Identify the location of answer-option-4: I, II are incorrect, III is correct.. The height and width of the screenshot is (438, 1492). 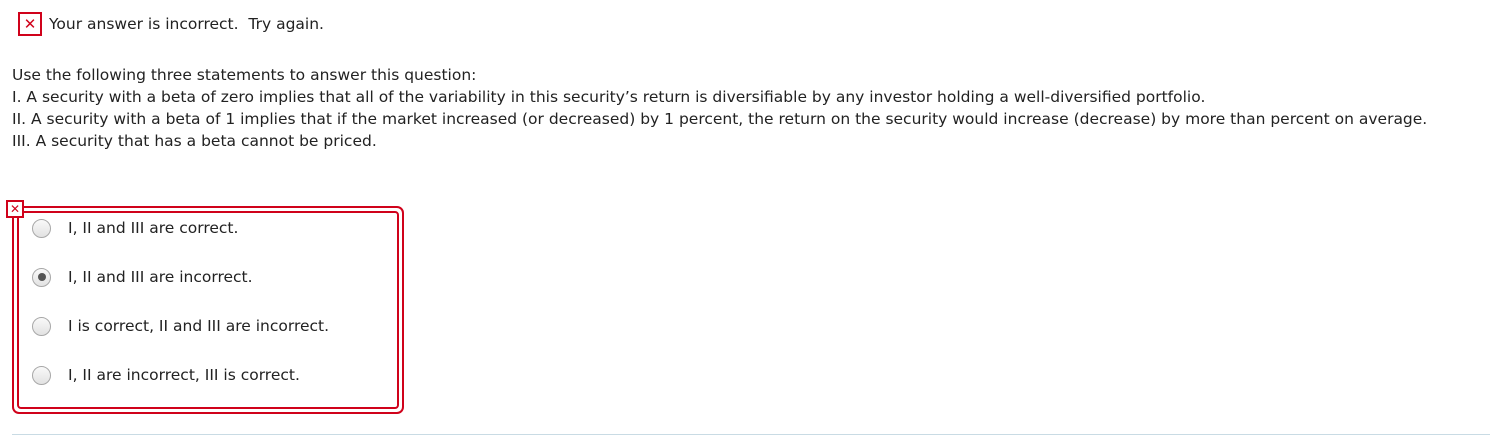
(166, 375).